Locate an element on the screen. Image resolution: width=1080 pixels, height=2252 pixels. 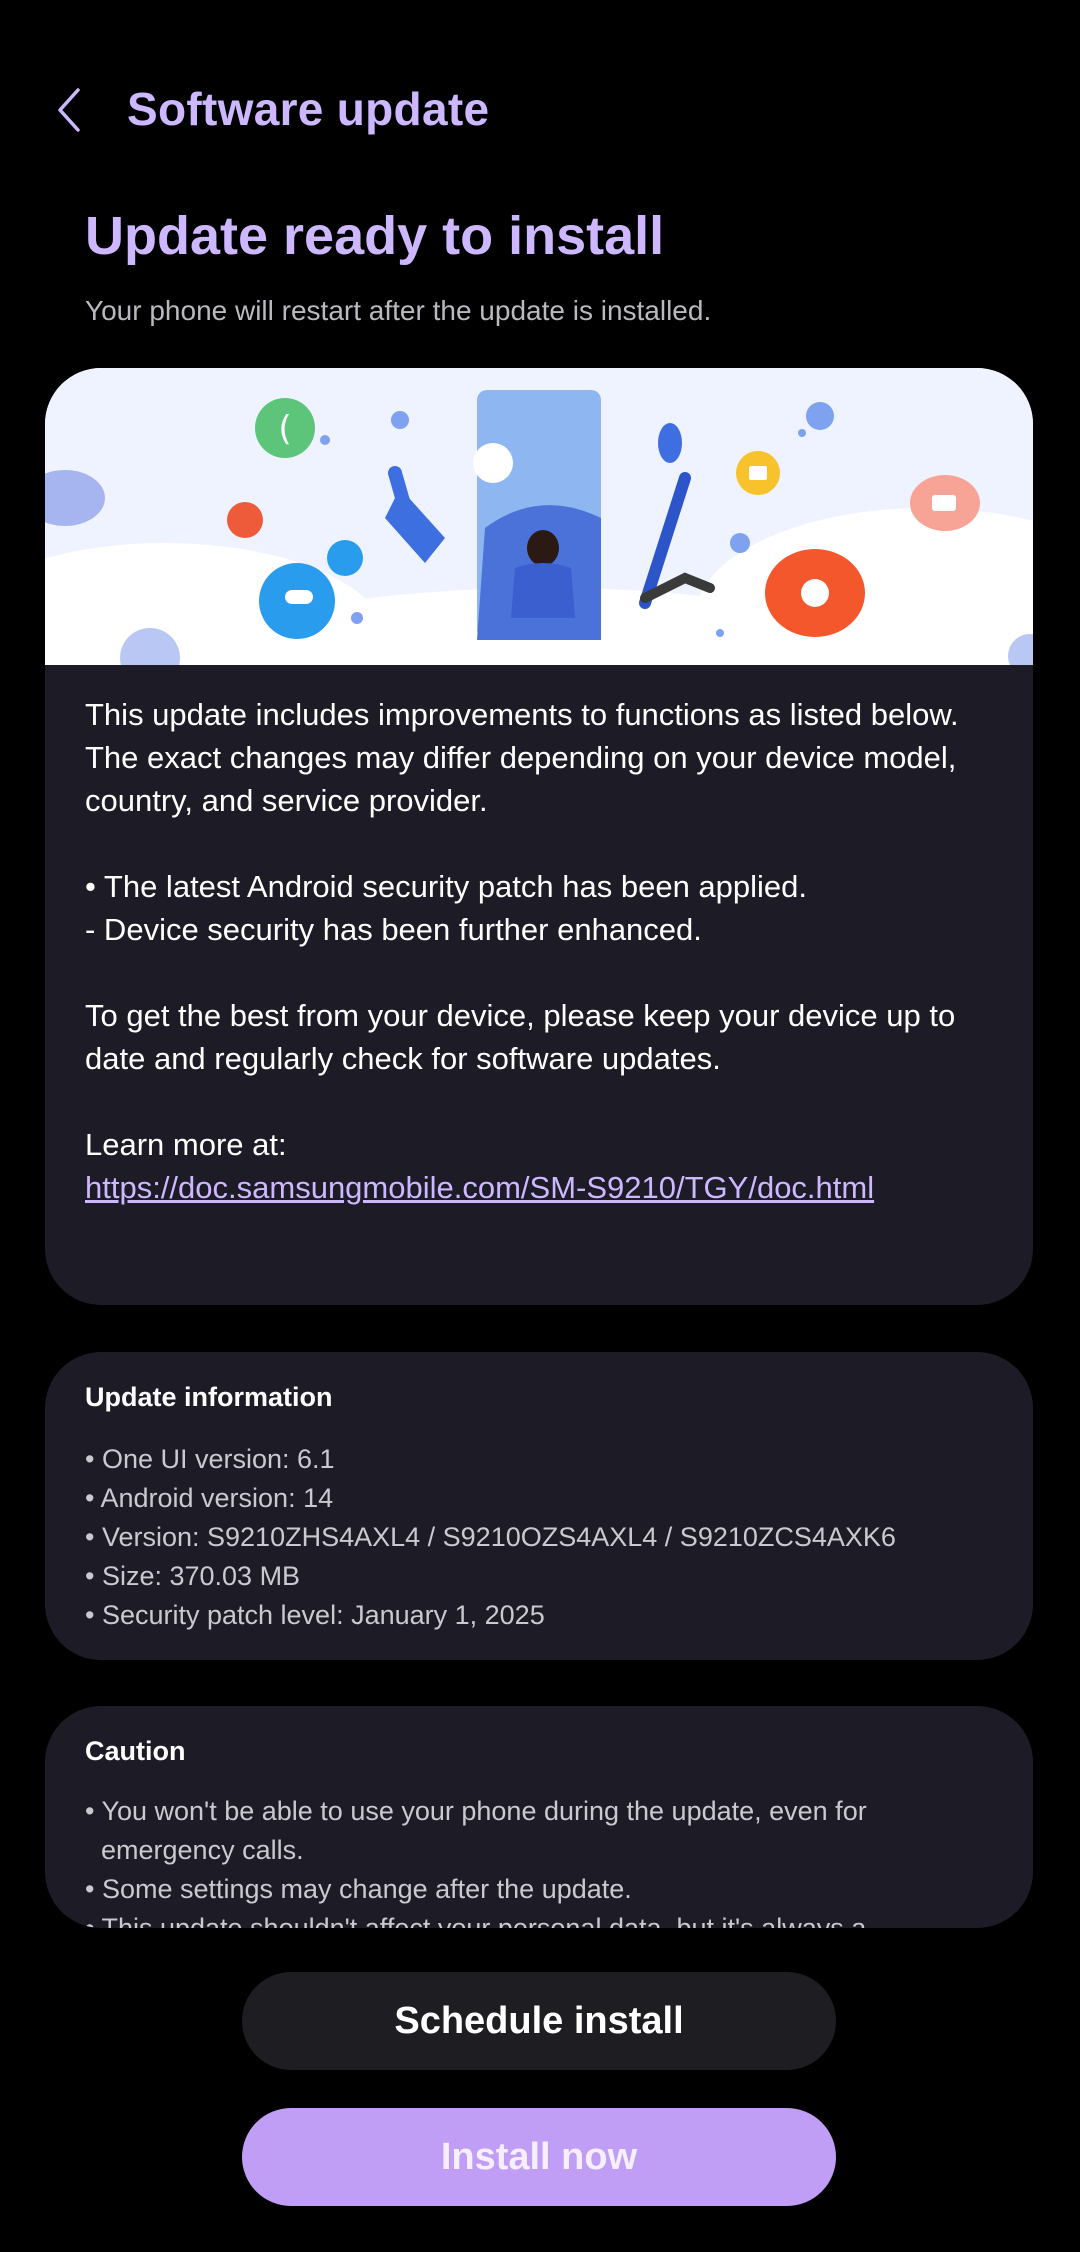
page-title: Software update is located at coordinates (308, 109).